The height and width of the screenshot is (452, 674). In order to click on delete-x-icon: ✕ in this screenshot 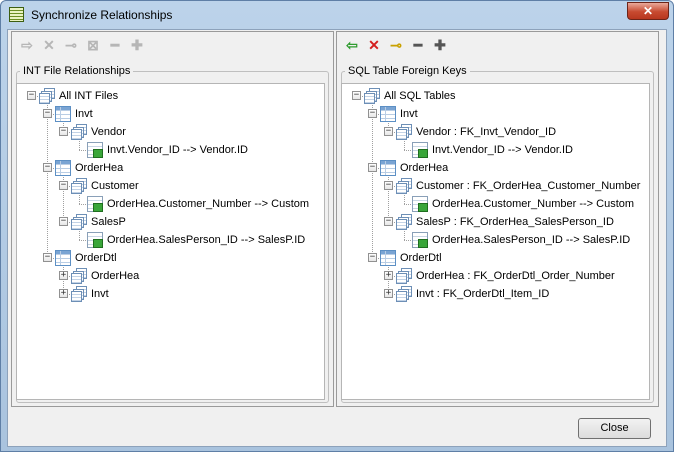, I will do `click(374, 45)`.